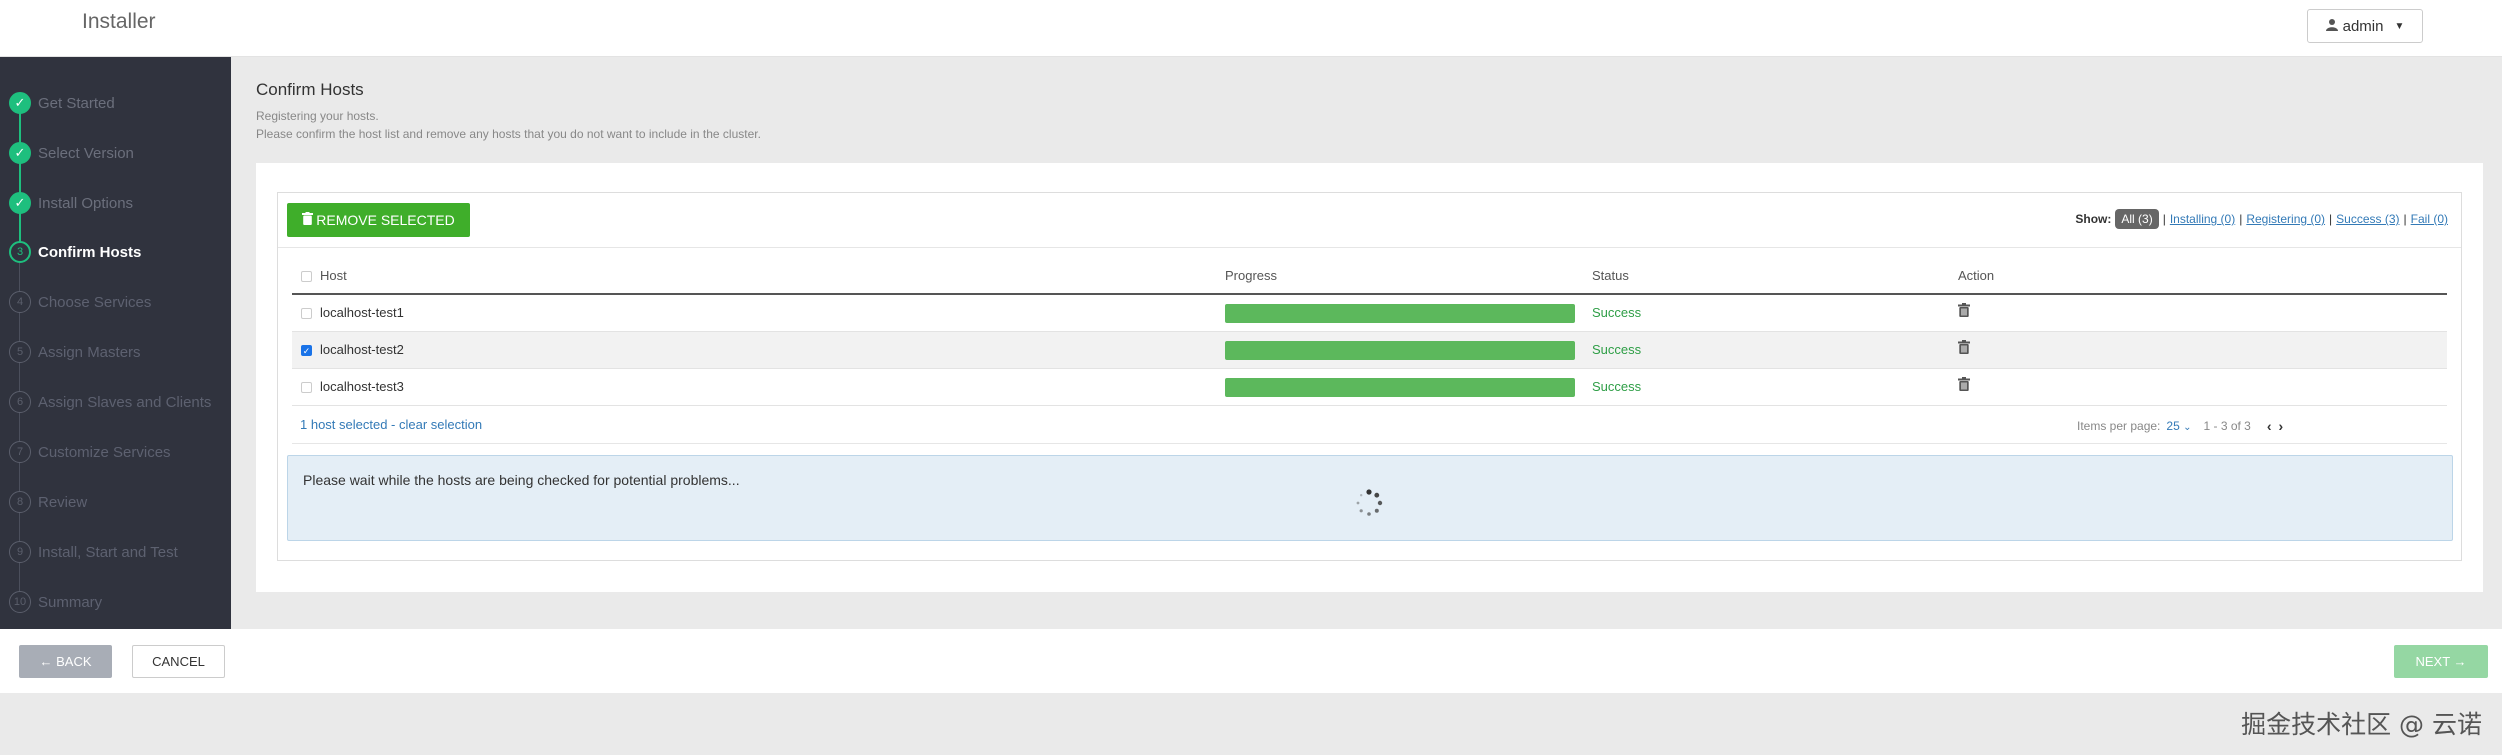 This screenshot has width=2502, height=755. I want to click on filter-installing: Installing (0), so click(2202, 219).